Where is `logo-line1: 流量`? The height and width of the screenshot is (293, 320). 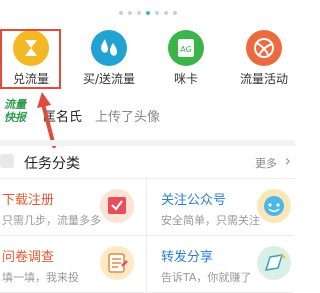 logo-line1: 流量 is located at coordinates (15, 104).